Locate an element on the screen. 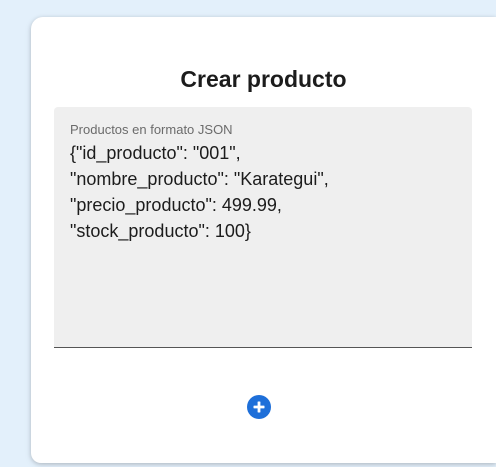 Image resolution: width=496 pixels, height=467 pixels. add-product-button is located at coordinates (259, 407).